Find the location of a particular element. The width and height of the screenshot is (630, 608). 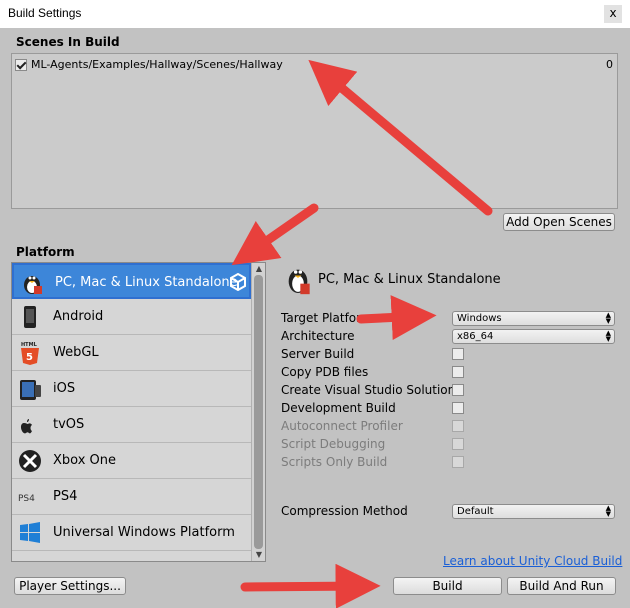

windows-icon is located at coordinates (30, 532).